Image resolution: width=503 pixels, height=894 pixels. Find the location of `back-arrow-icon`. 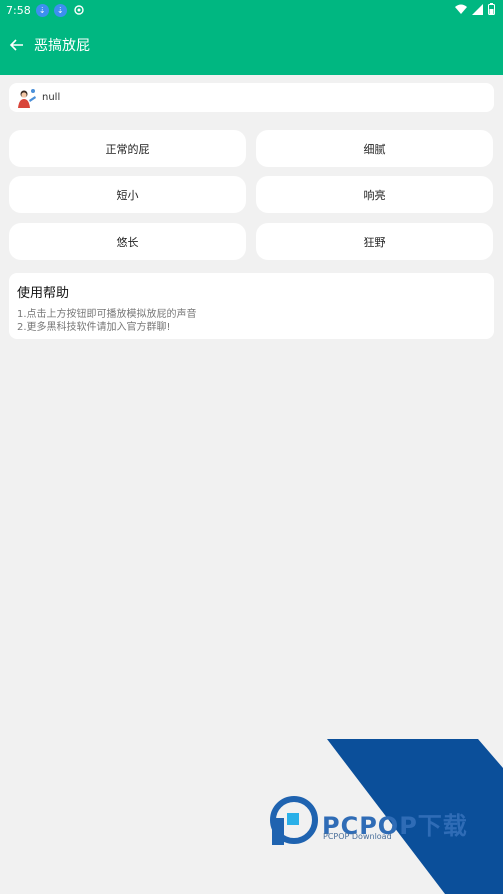

back-arrow-icon is located at coordinates (17, 45).